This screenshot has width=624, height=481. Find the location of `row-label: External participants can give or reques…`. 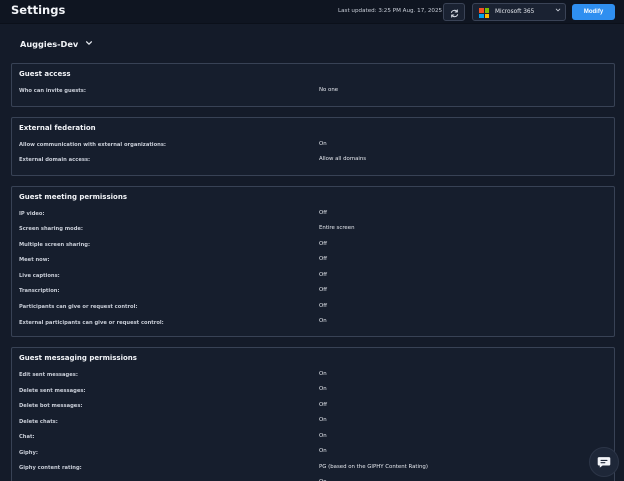

row-label: External participants can give or reques… is located at coordinates (91, 323).